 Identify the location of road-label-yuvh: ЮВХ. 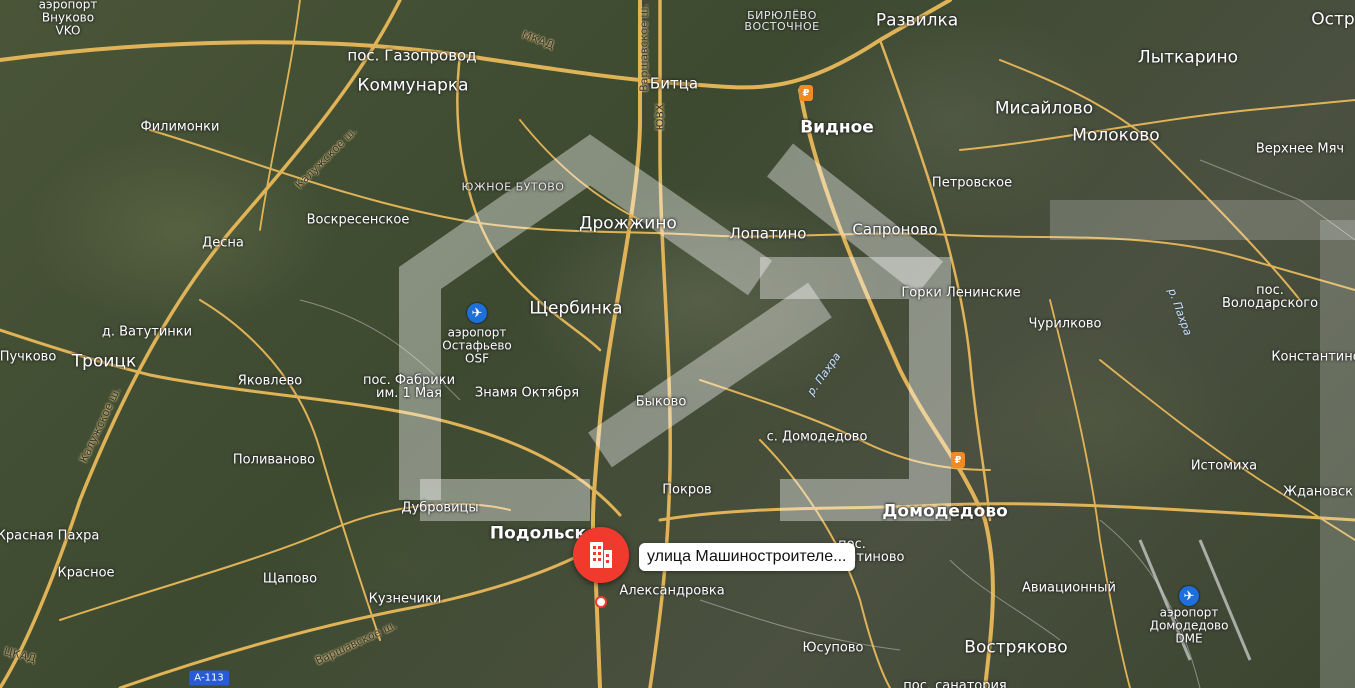
(660, 117).